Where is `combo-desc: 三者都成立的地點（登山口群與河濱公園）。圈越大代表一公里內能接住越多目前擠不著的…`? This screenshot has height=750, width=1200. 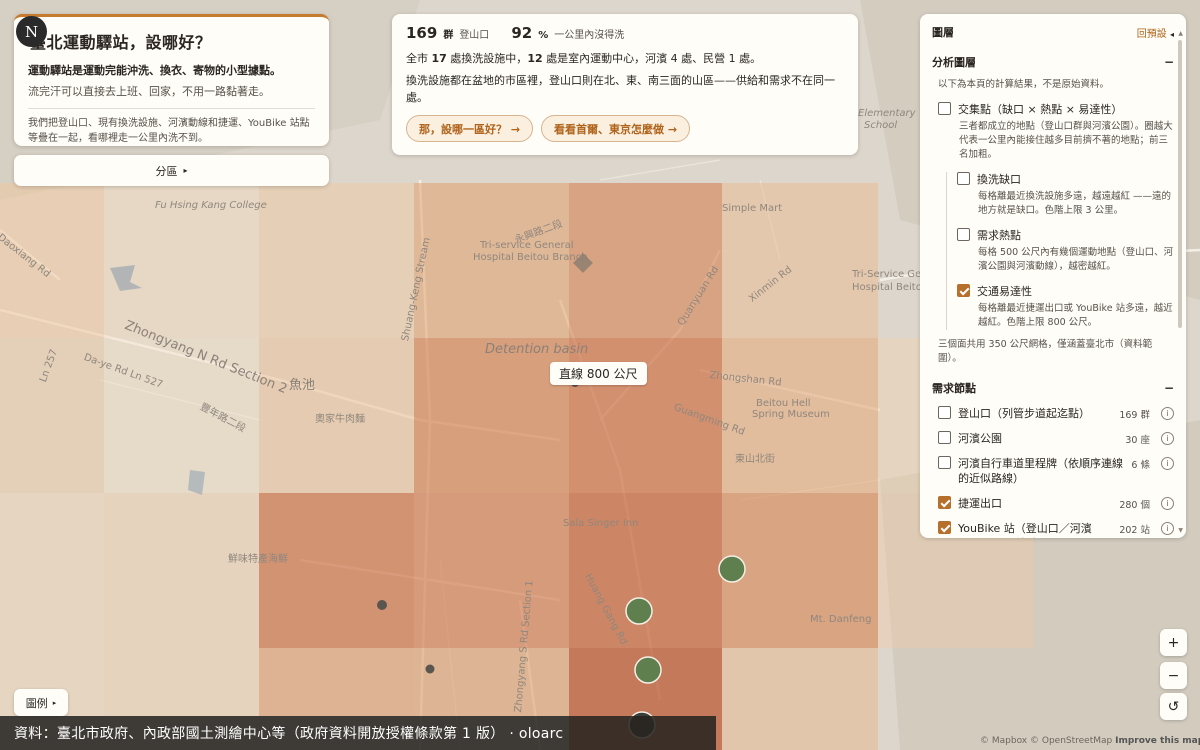
combo-desc: 三者都成立的地點（登山口群與河濱公園）。圈越大代表一公里內能接住越多目前擠不著的… is located at coordinates (1066, 140).